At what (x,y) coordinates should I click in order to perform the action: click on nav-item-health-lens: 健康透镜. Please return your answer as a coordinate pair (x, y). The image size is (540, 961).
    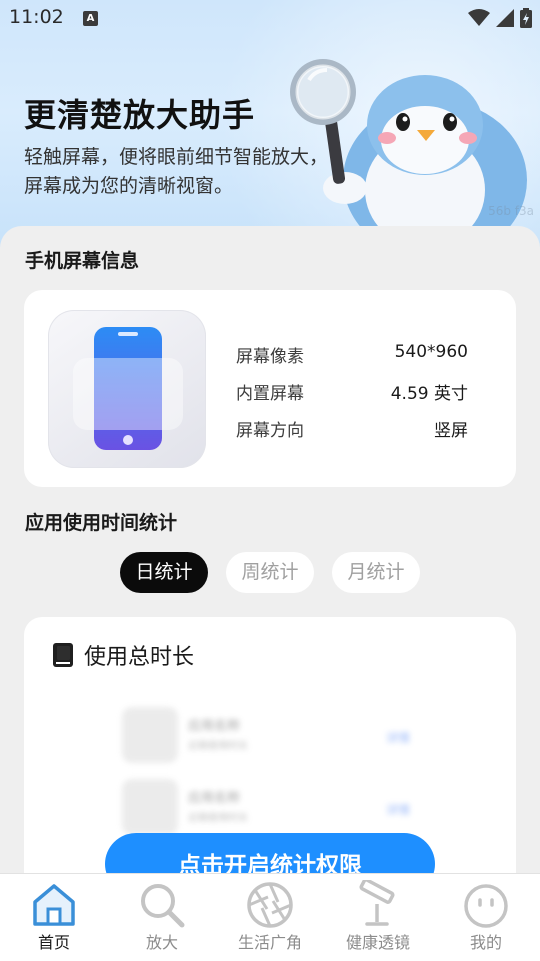
    Looking at the image, I should click on (378, 917).